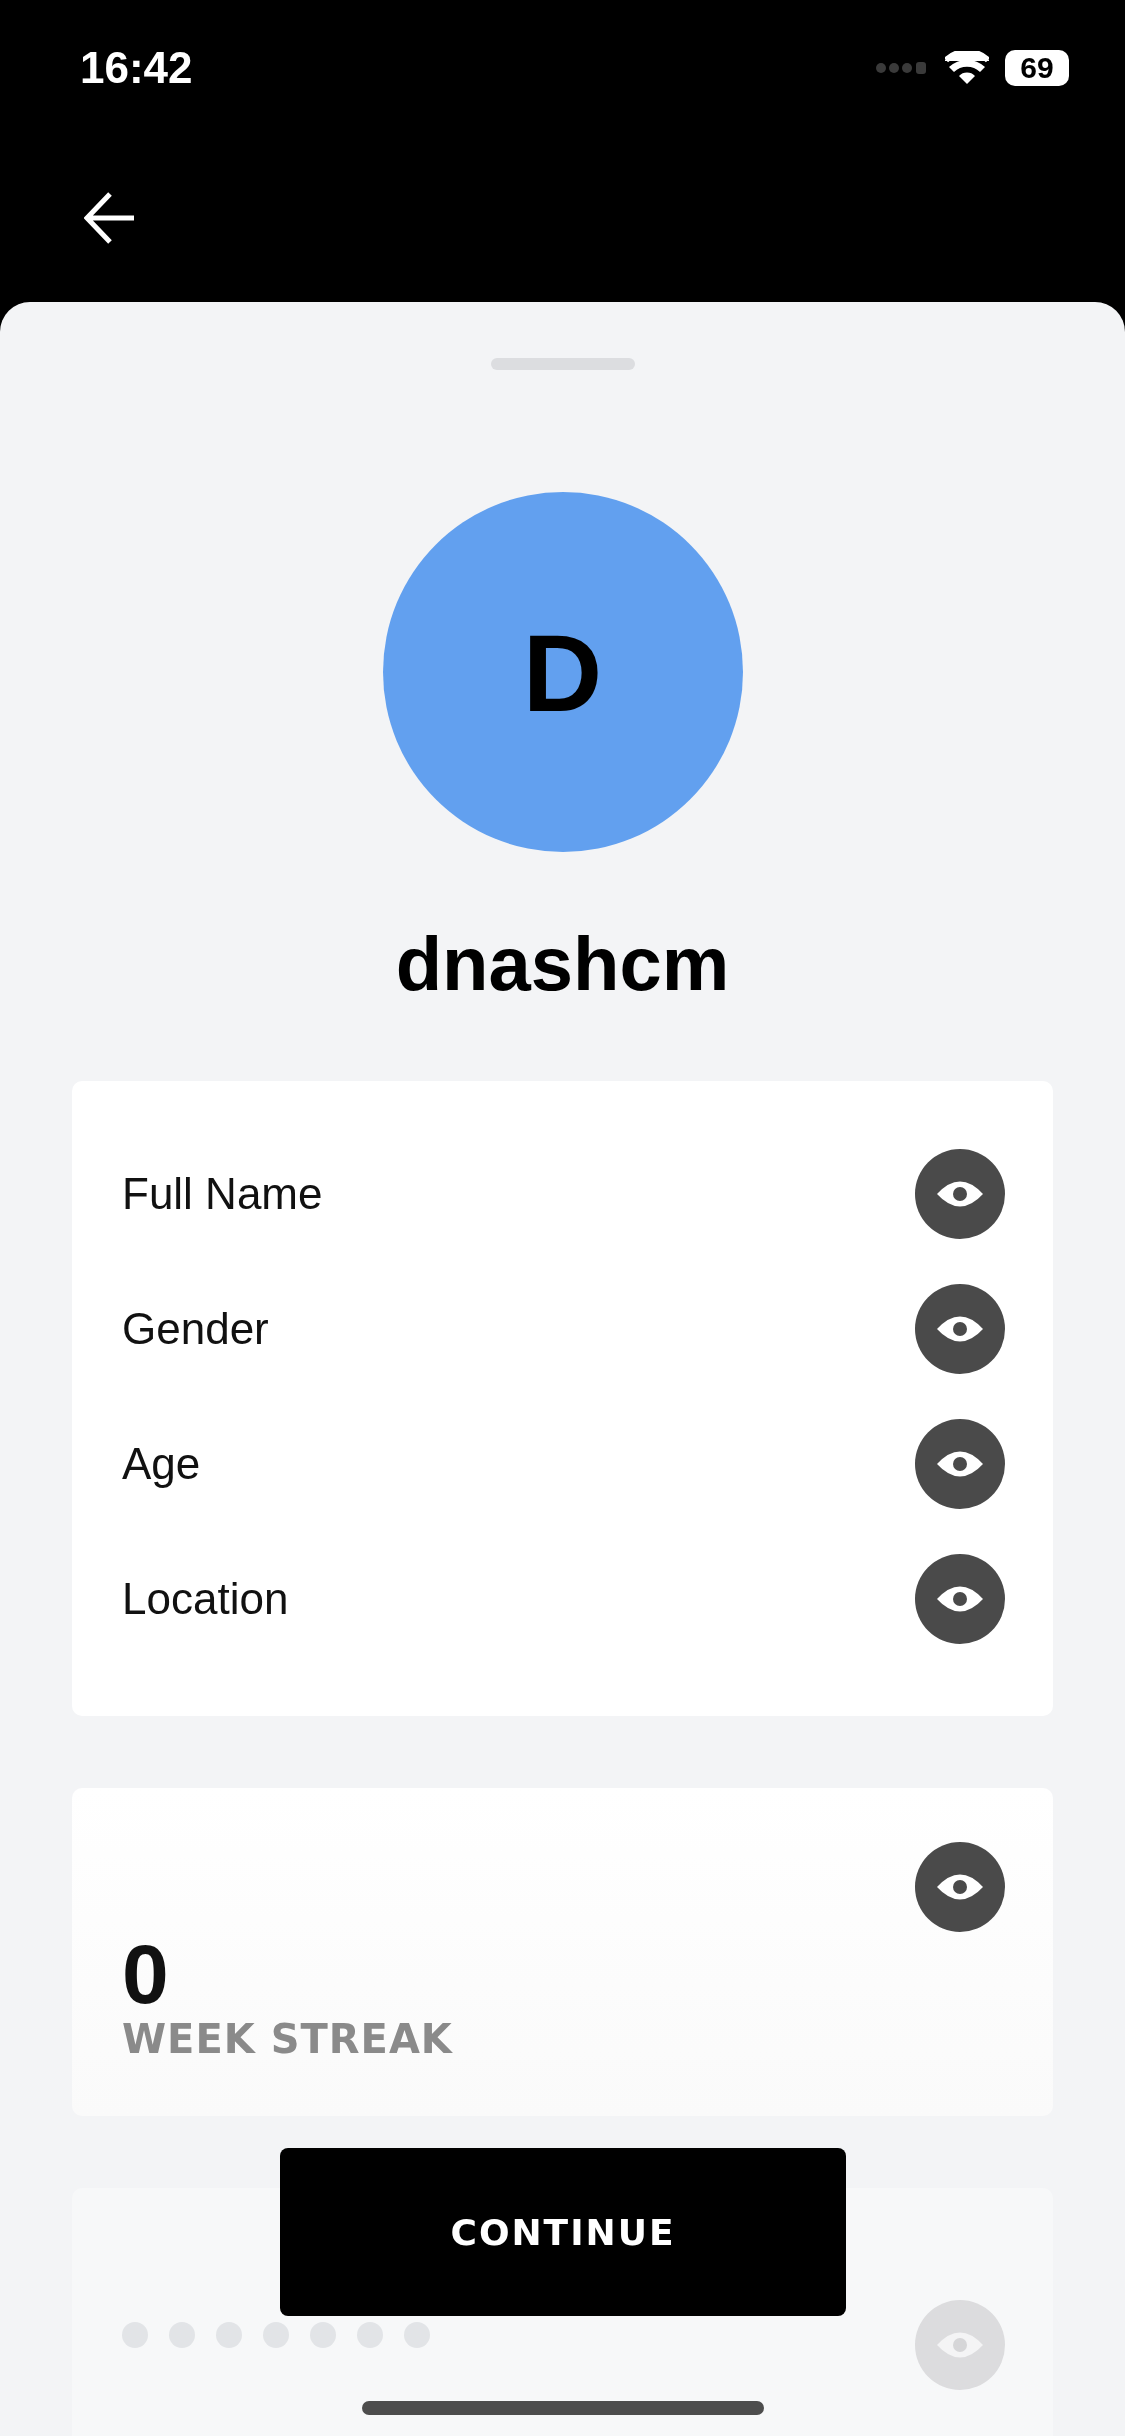 The image size is (1125, 2436). I want to click on username: dnashcm, so click(562, 963).